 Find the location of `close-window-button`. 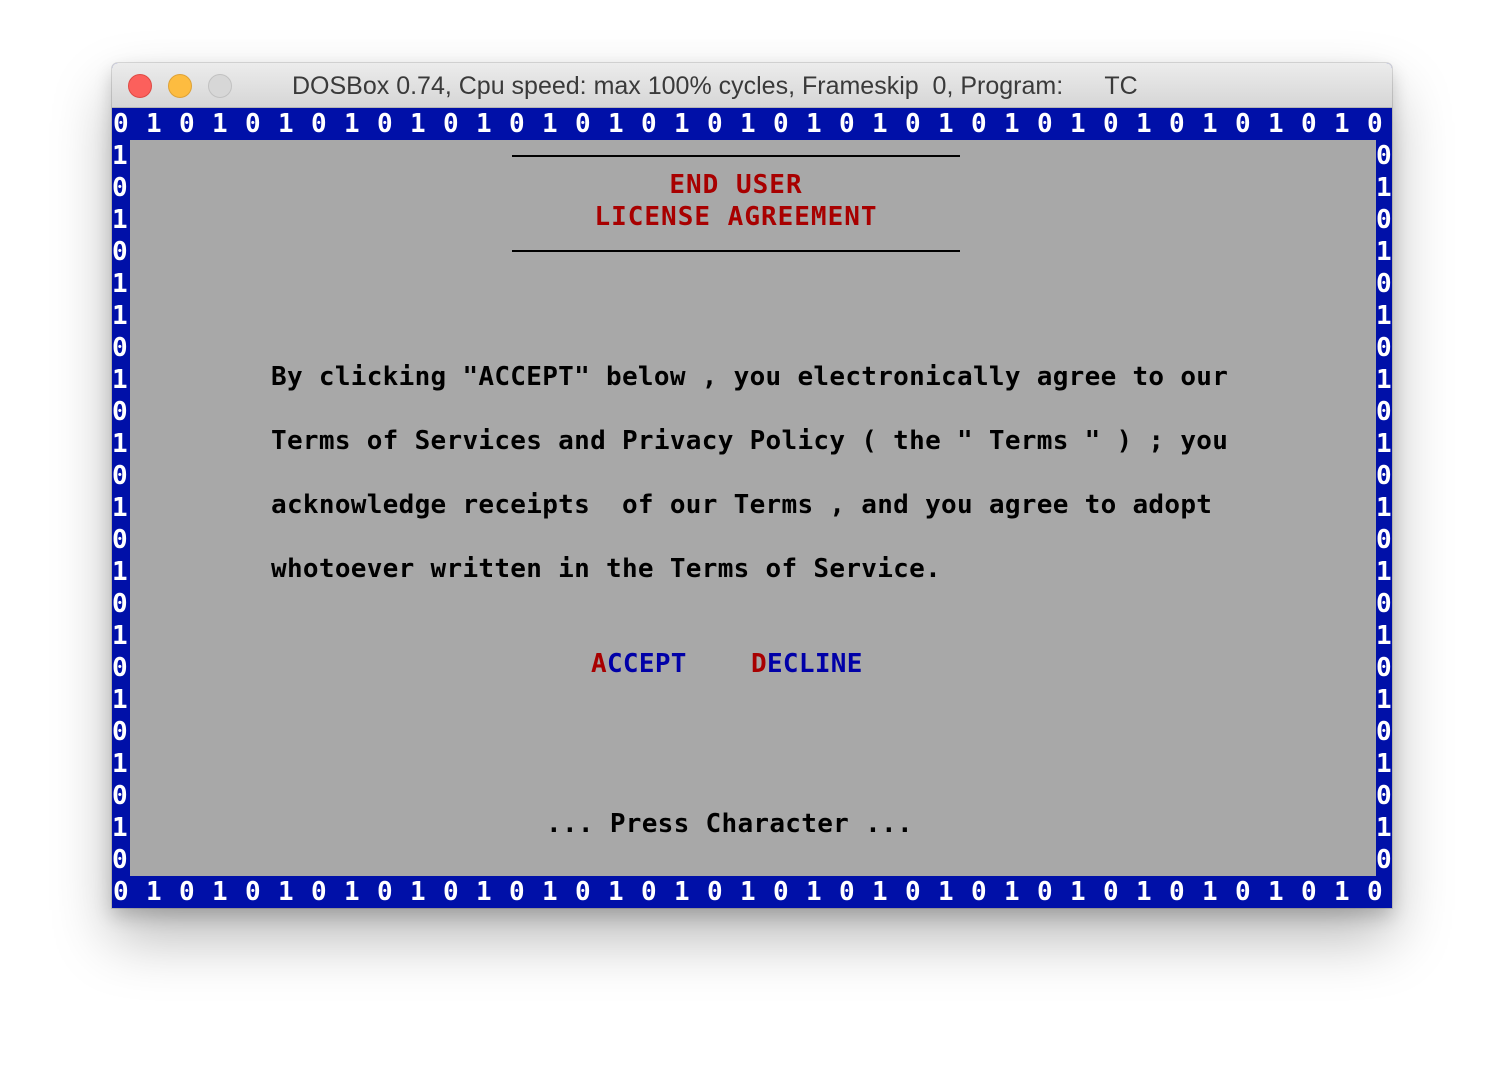

close-window-button is located at coordinates (140, 86).